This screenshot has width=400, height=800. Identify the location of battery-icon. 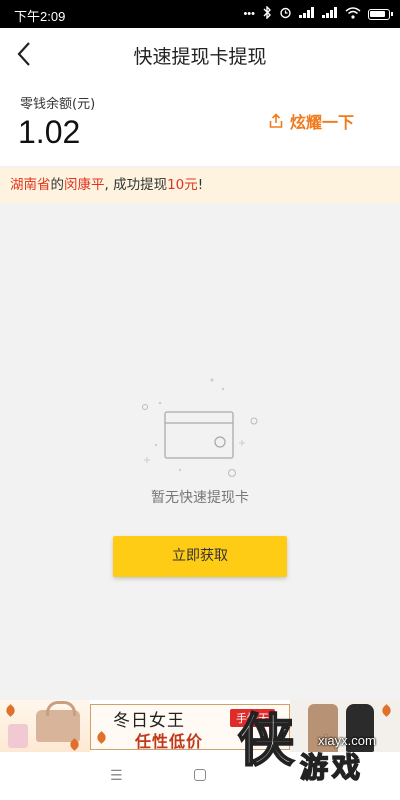
(380, 14).